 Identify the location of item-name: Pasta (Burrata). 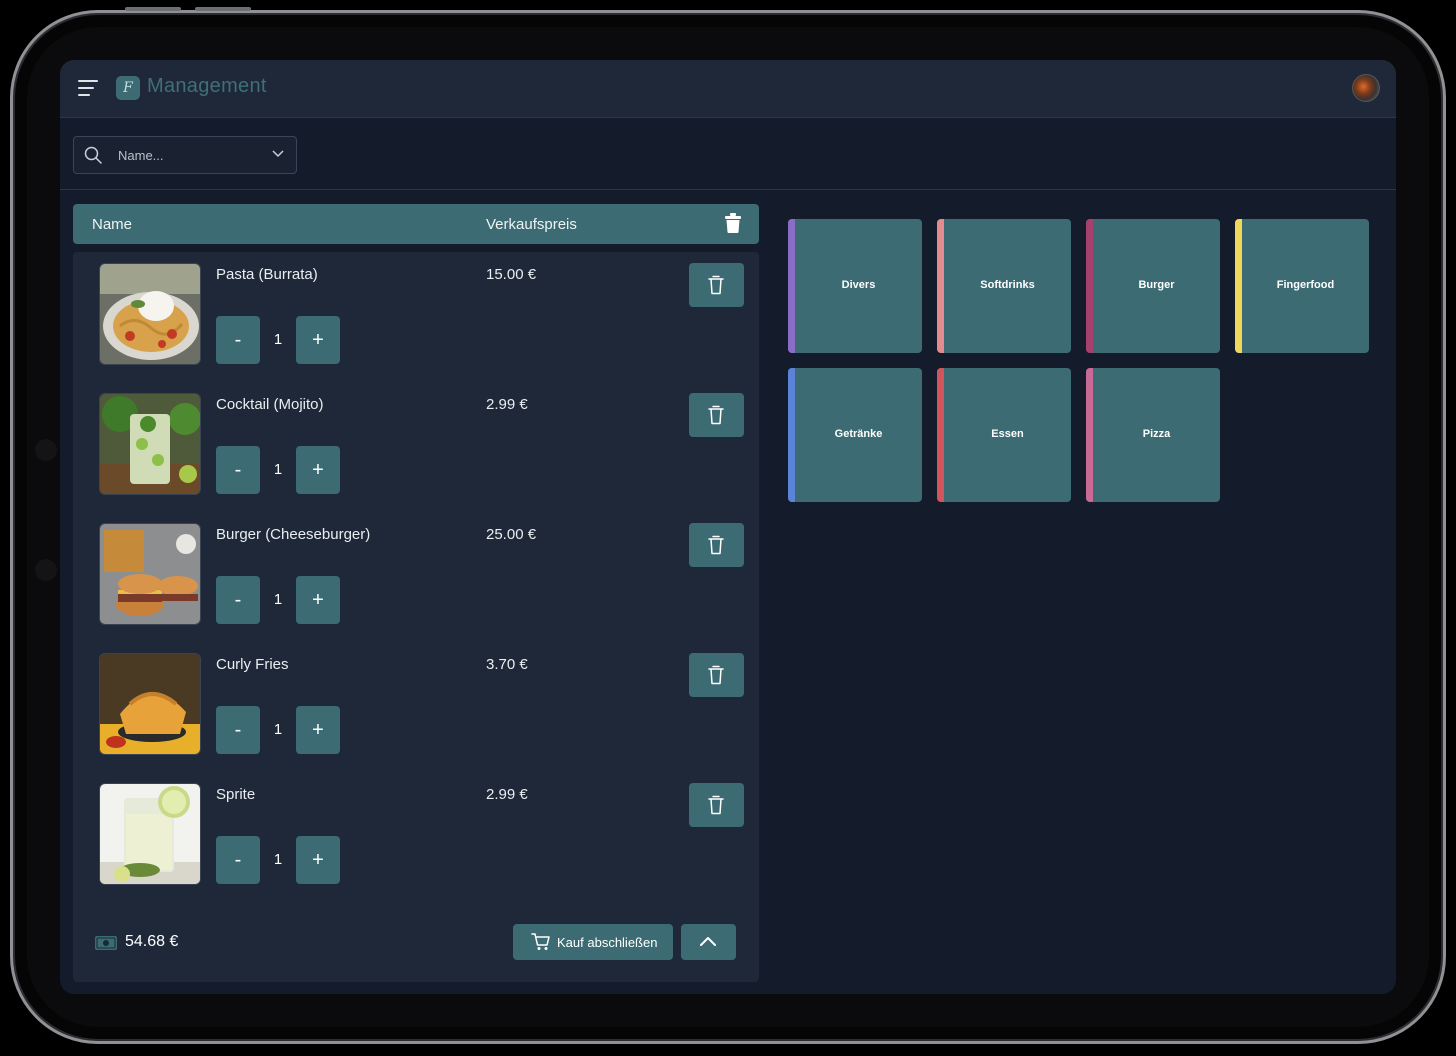
(267, 274).